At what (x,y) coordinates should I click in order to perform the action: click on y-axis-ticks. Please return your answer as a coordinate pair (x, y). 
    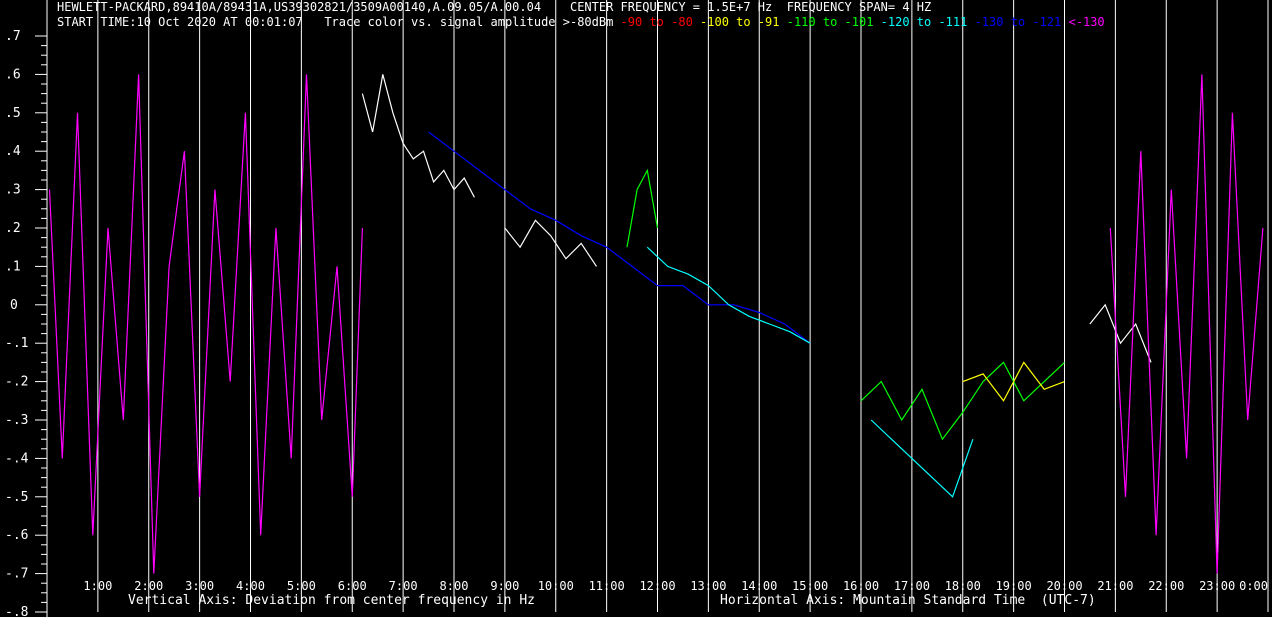
    Looking at the image, I should click on (41, 324).